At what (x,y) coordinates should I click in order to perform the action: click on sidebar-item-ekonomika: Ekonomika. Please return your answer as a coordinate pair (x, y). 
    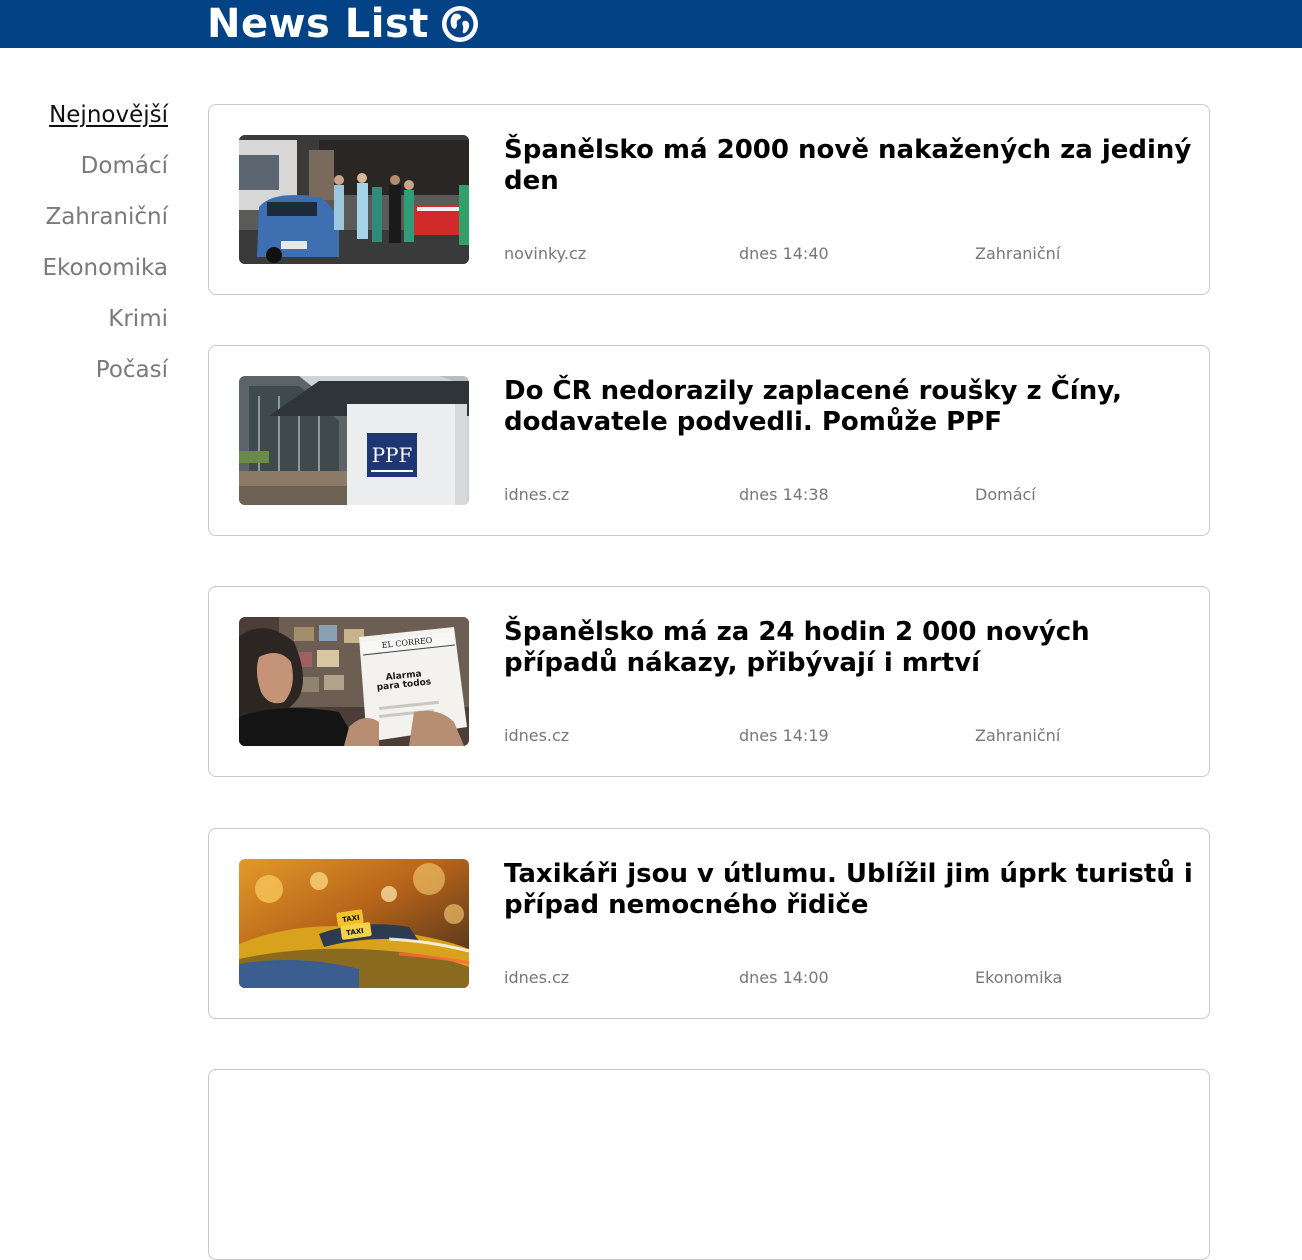
    Looking at the image, I should click on (84, 274).